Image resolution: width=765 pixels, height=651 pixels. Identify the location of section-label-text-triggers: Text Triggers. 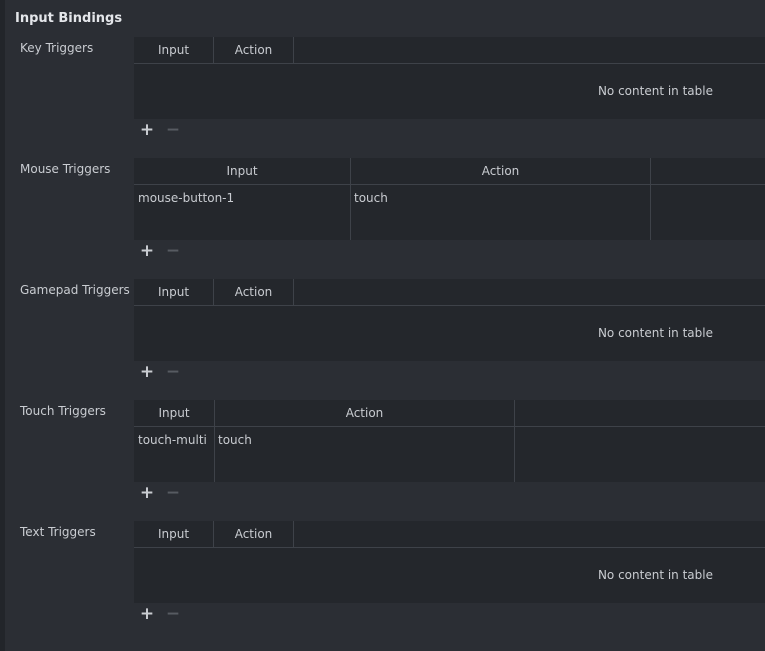
(58, 532).